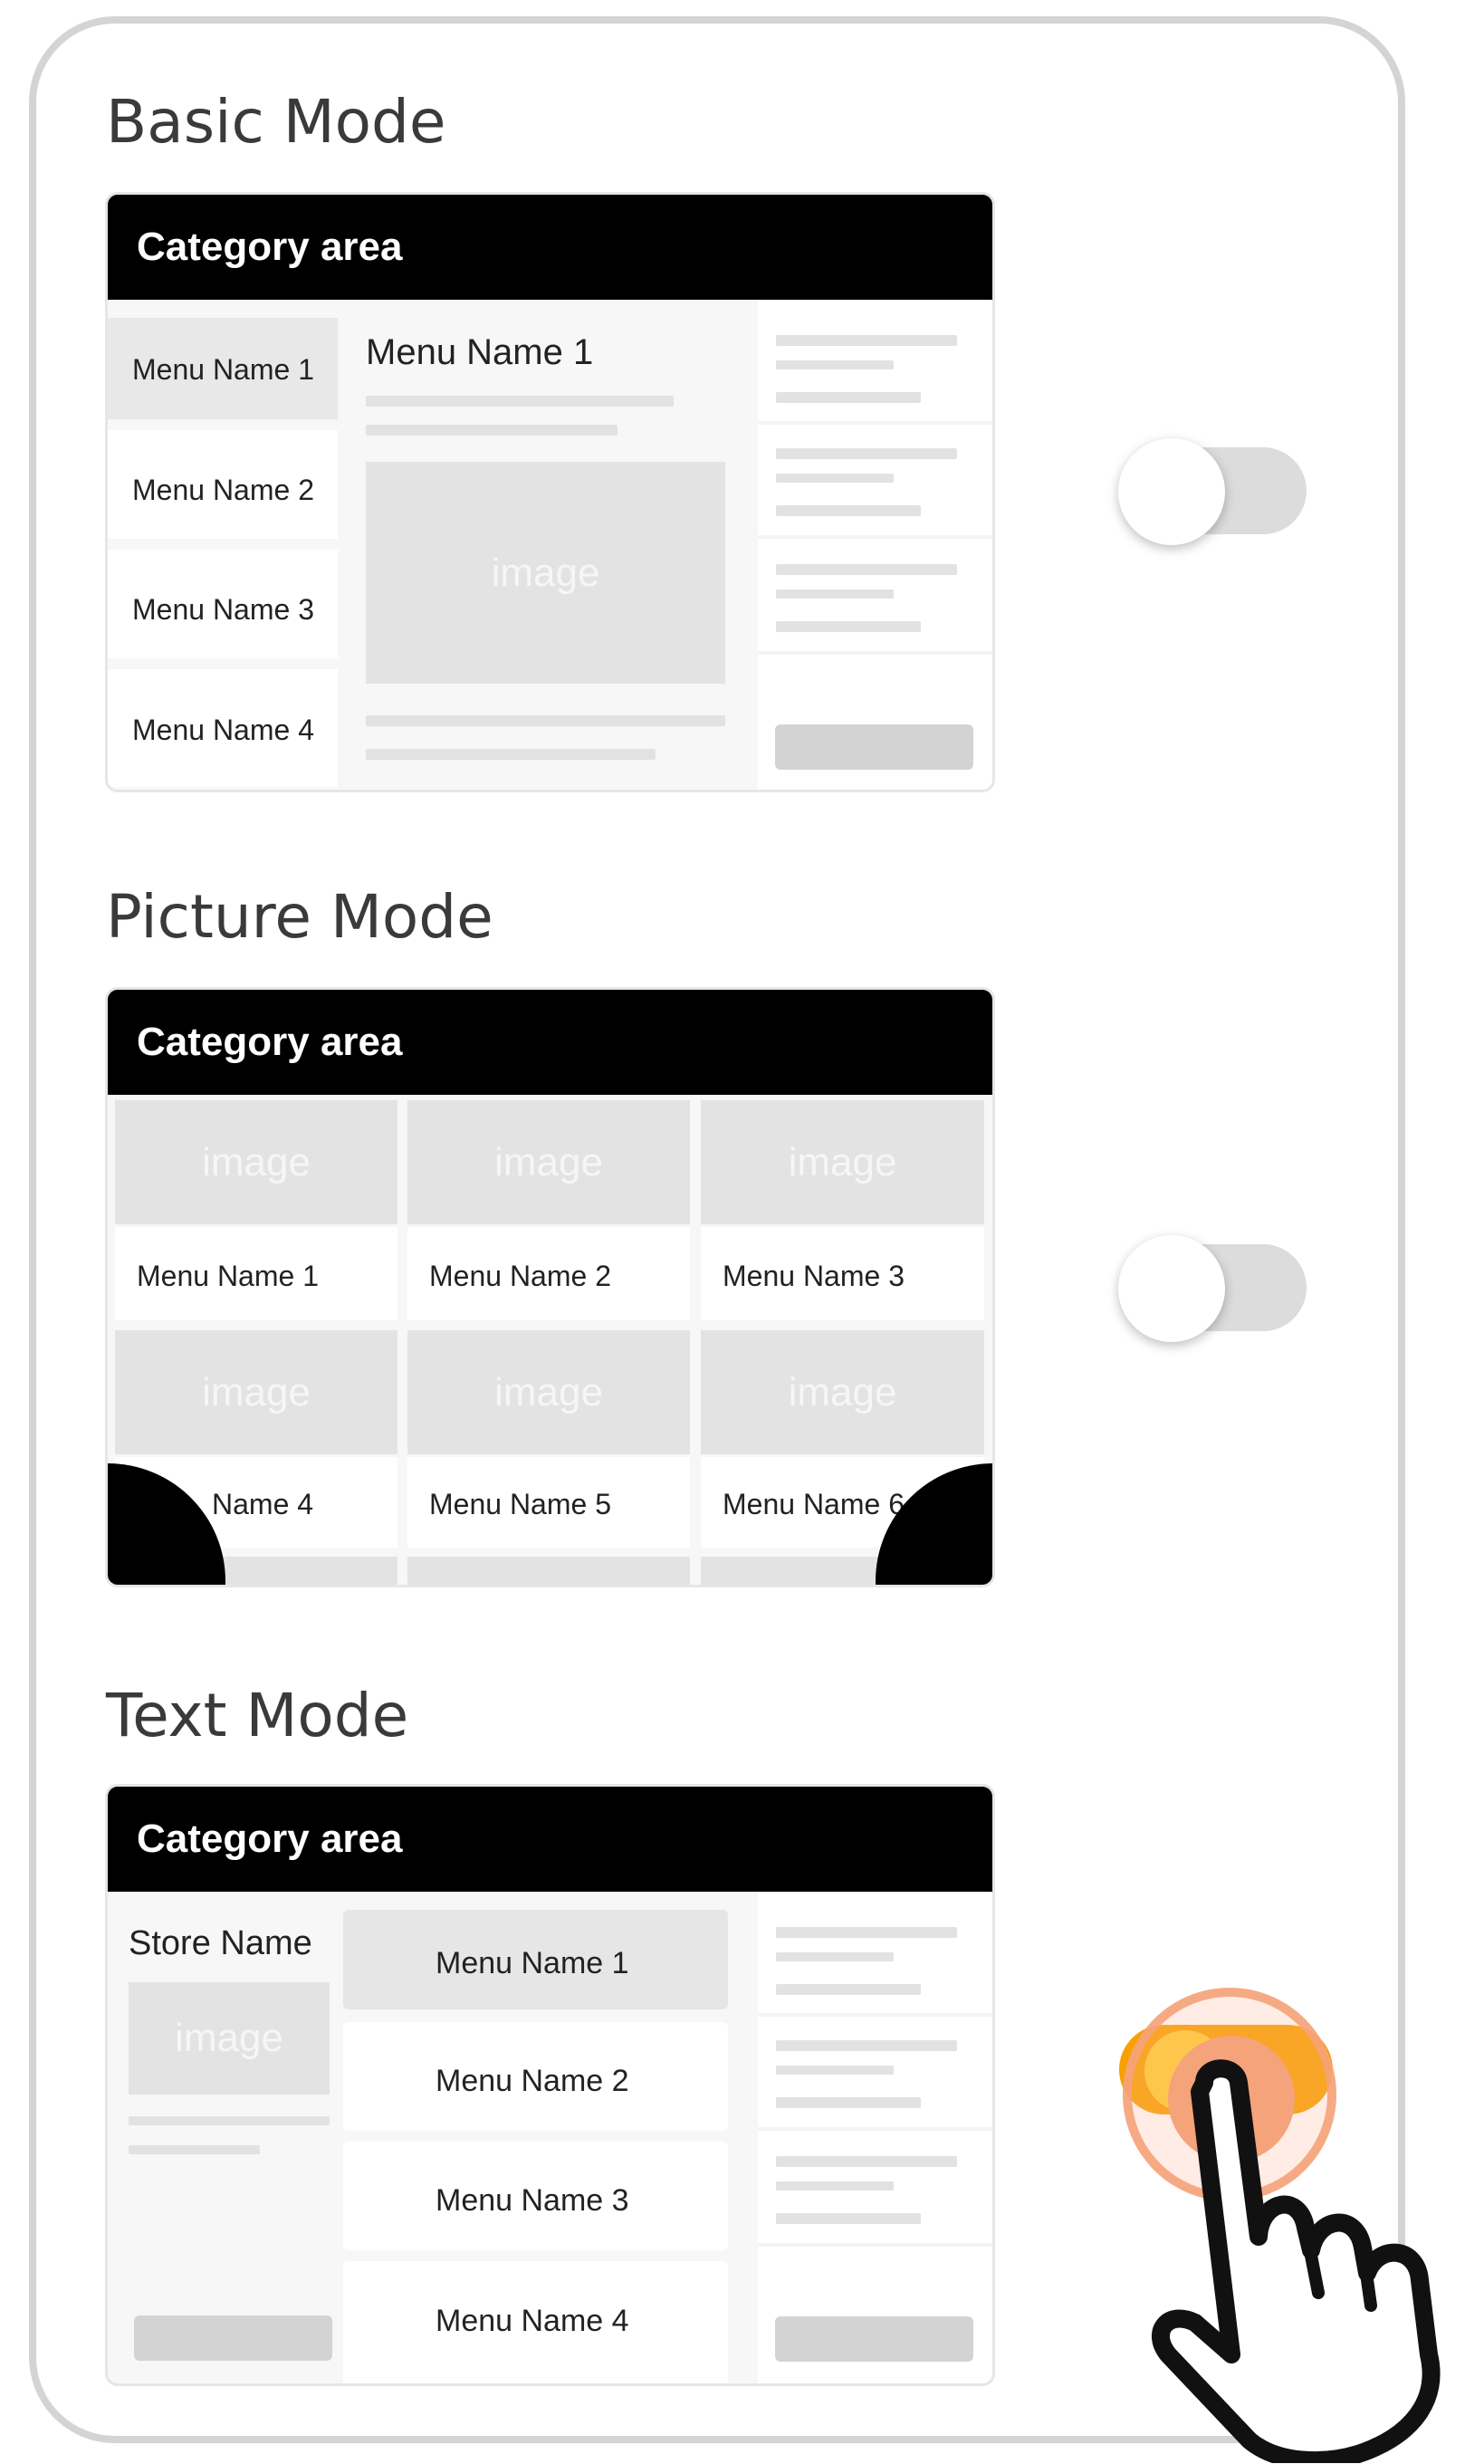 The height and width of the screenshot is (2464, 1484). I want to click on picture-mode-toggle, so click(1213, 1288).